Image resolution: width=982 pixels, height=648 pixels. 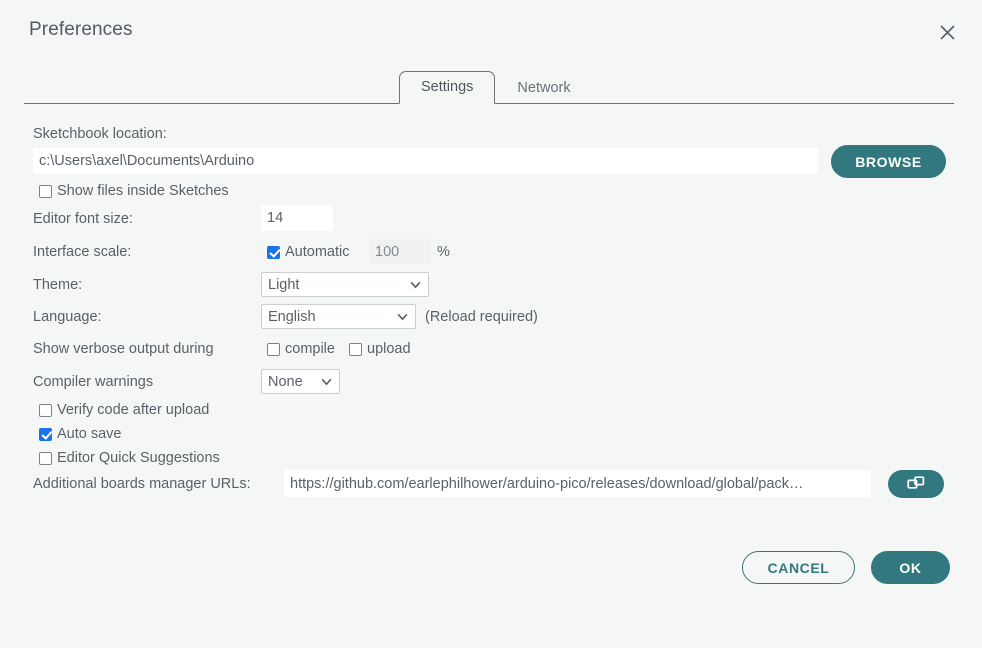 I want to click on theme-select: Light, so click(x=345, y=284).